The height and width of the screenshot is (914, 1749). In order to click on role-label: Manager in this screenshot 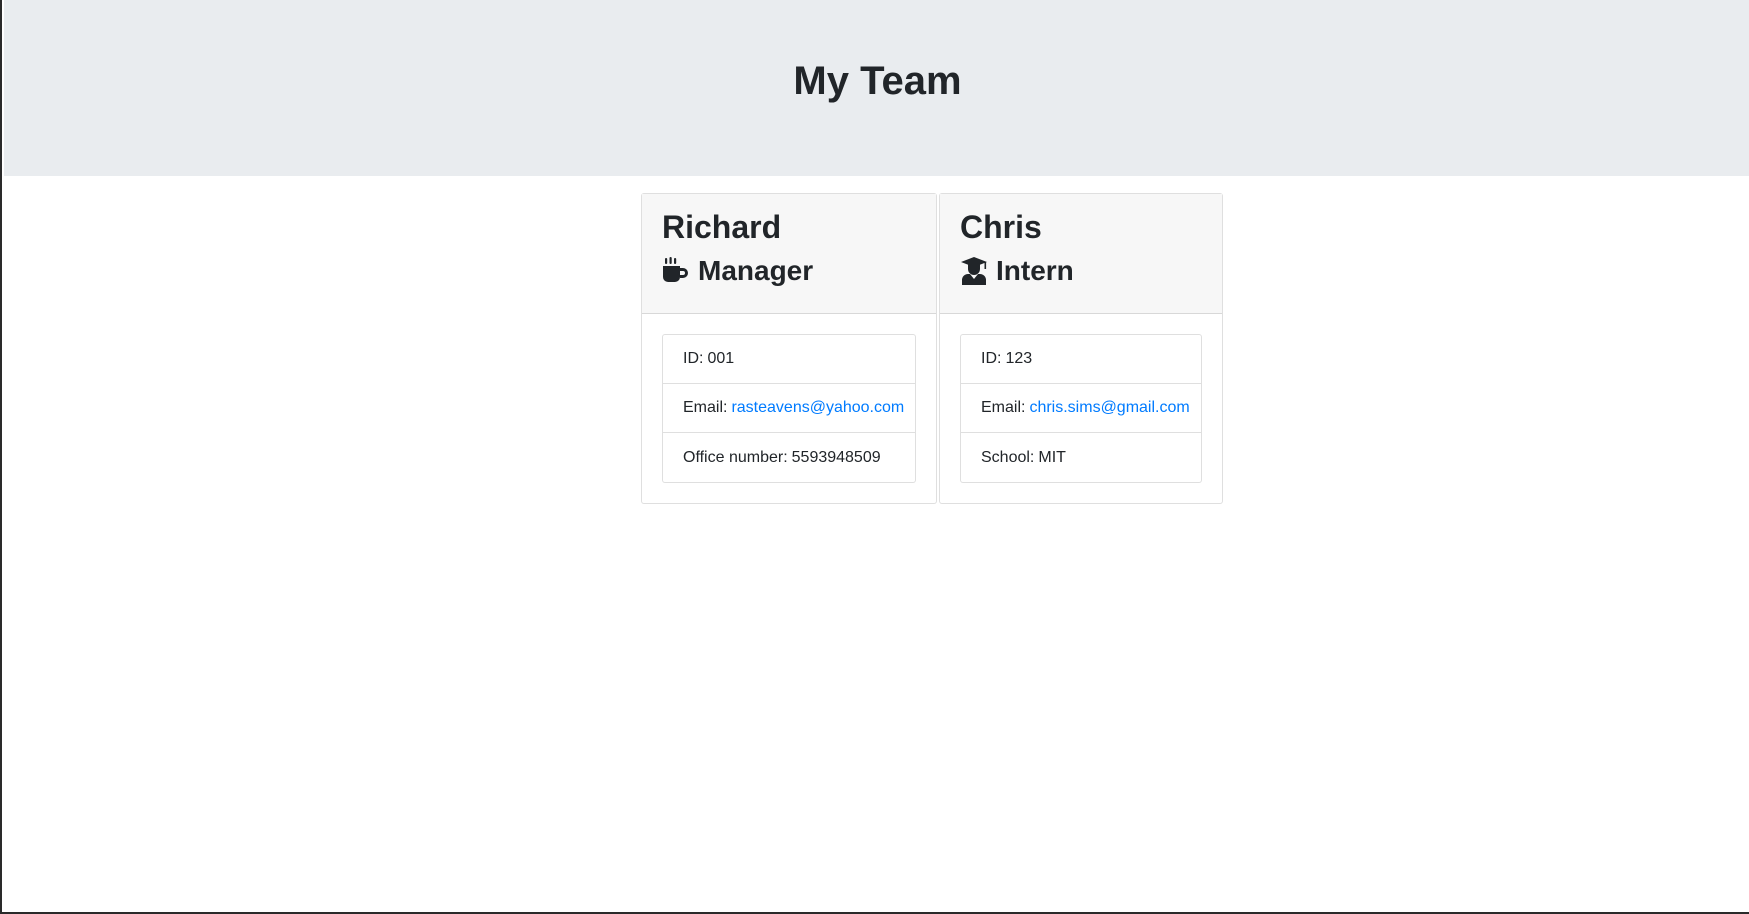, I will do `click(756, 271)`.